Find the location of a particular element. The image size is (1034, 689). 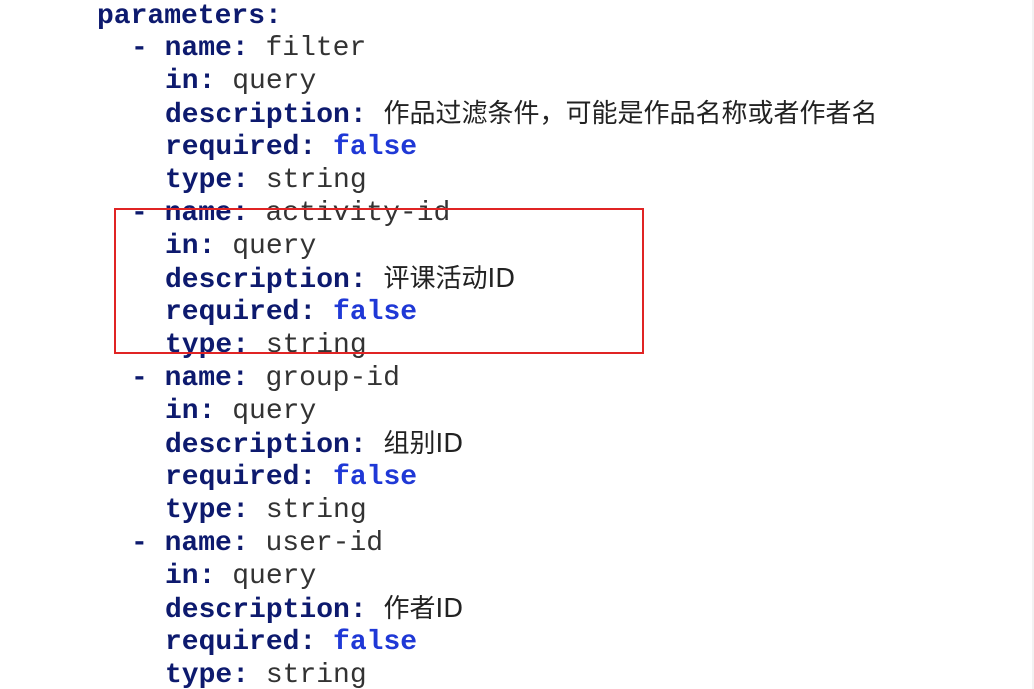

param-name-line: - name: activity-id is located at coordinates (290, 213).